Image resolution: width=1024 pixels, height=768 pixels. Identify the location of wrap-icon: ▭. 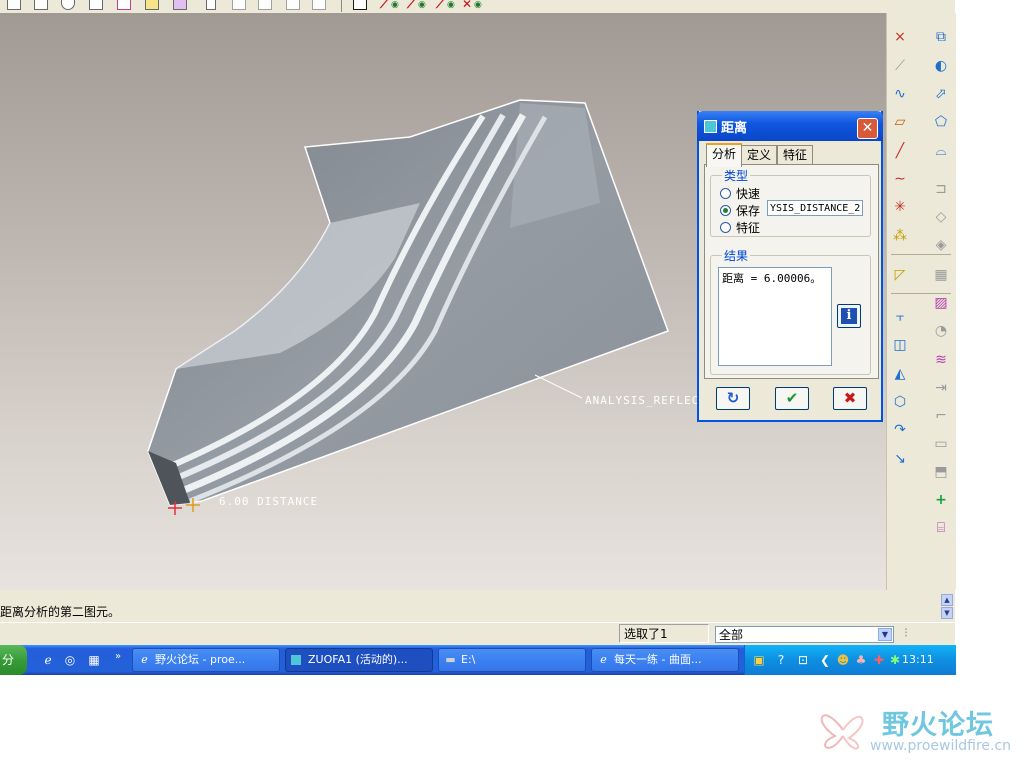
(941, 444).